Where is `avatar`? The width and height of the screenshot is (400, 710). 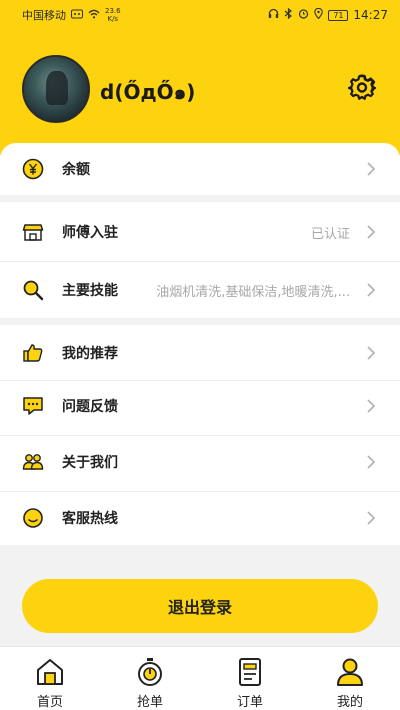
avatar is located at coordinates (56, 89).